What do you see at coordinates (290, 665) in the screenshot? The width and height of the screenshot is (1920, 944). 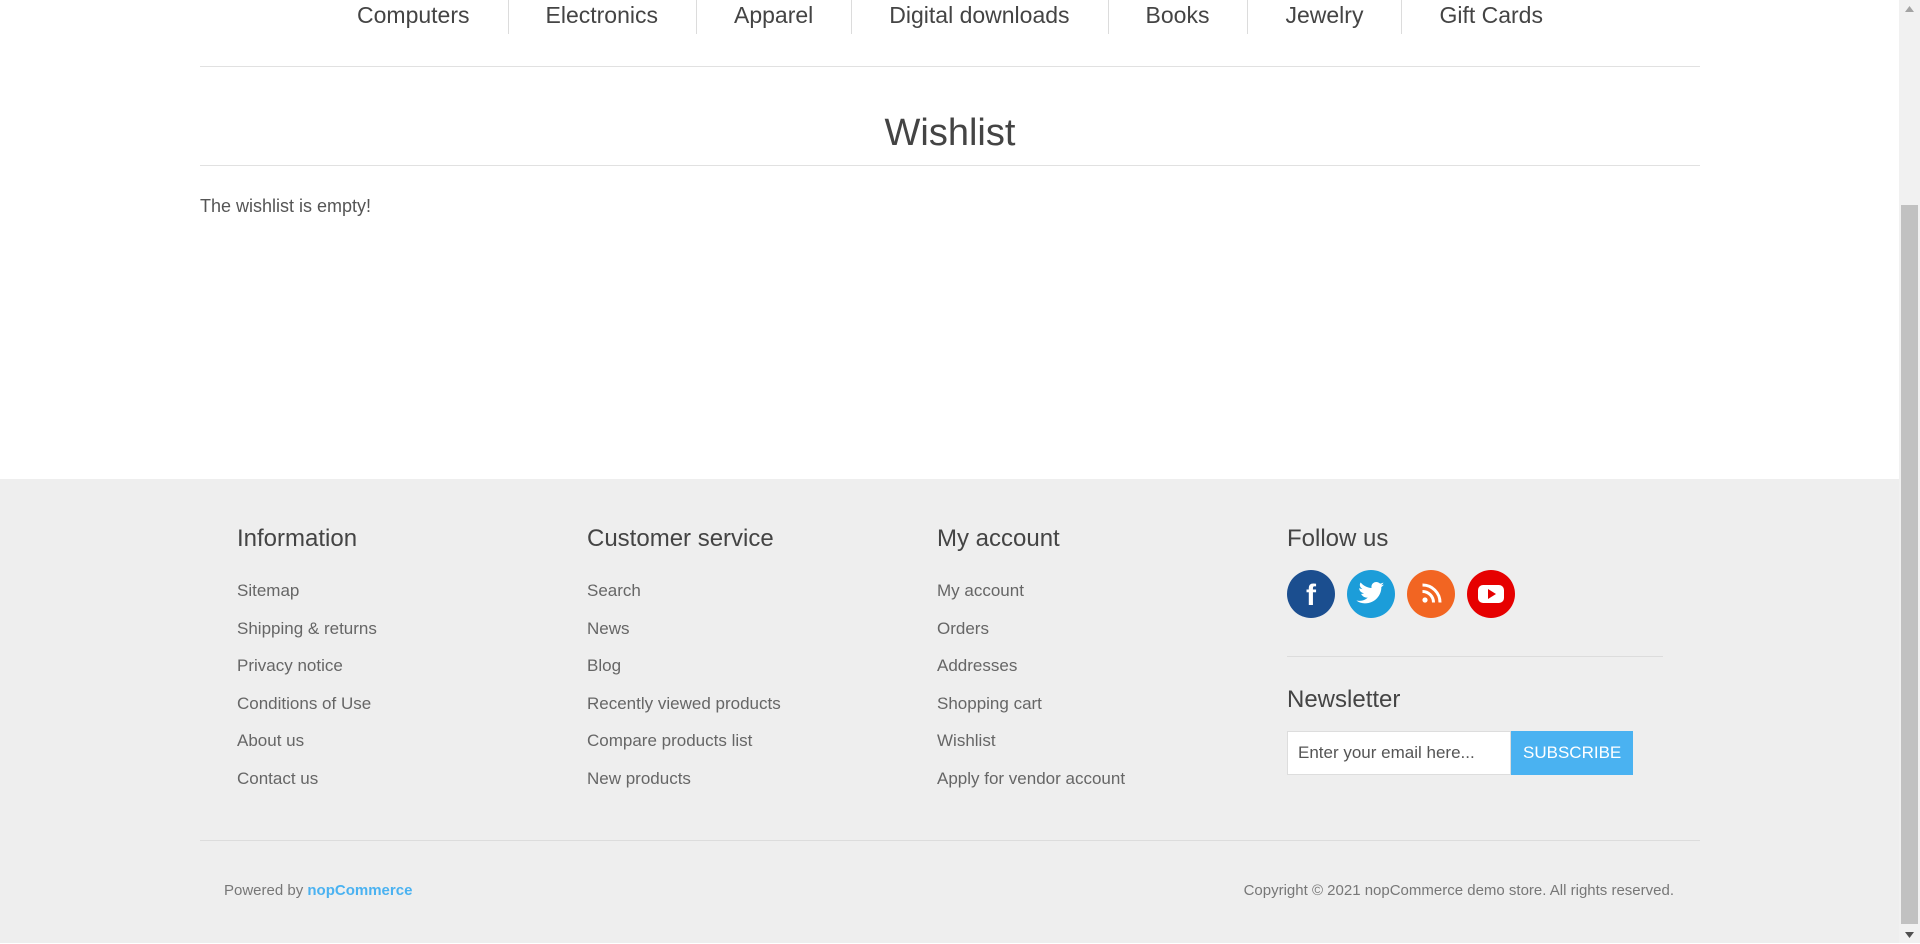 I see `footer-link-privacy-notice: Privacy notice` at bounding box center [290, 665].